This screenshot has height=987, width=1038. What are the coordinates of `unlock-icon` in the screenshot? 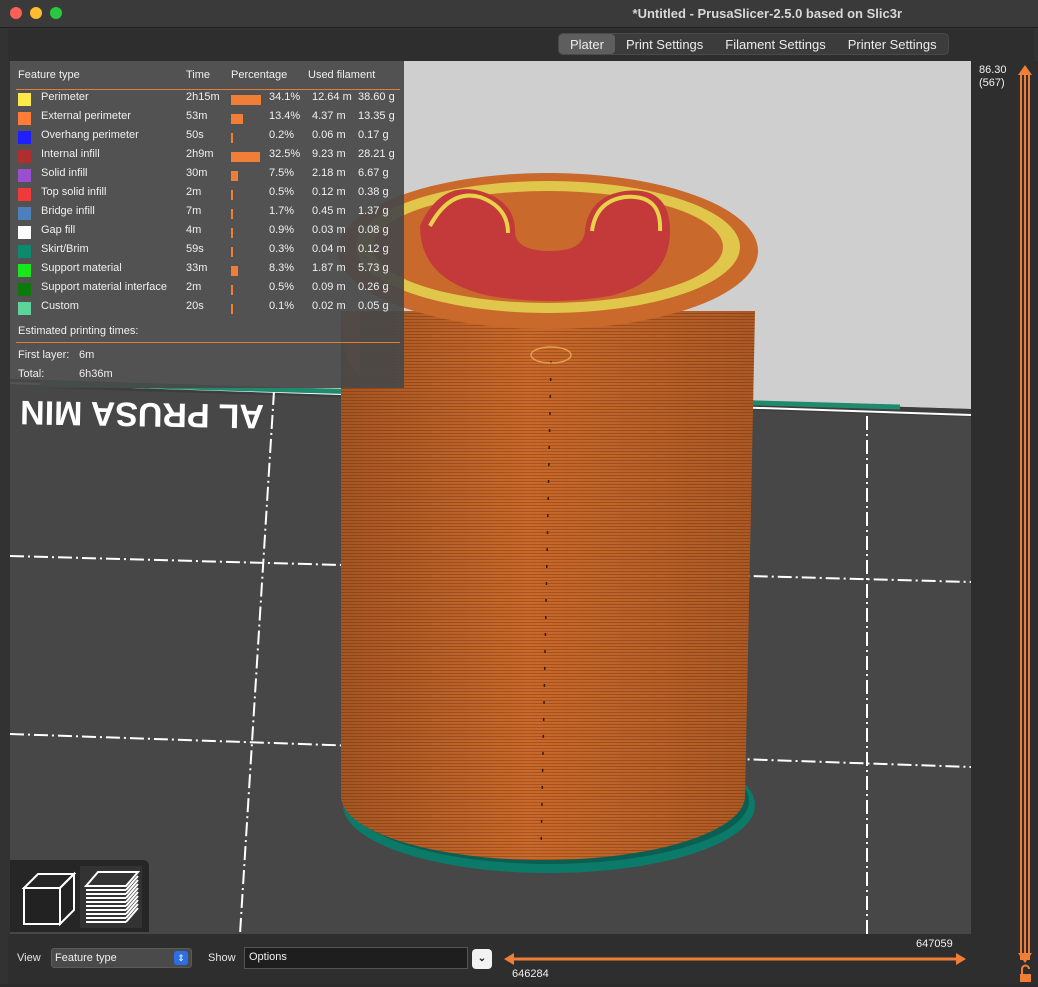 It's located at (1025, 973).